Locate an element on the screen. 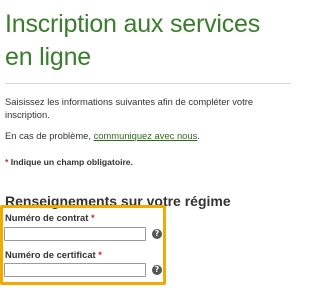  certificate-label-text: Numéro de certificat is located at coordinates (50, 254).